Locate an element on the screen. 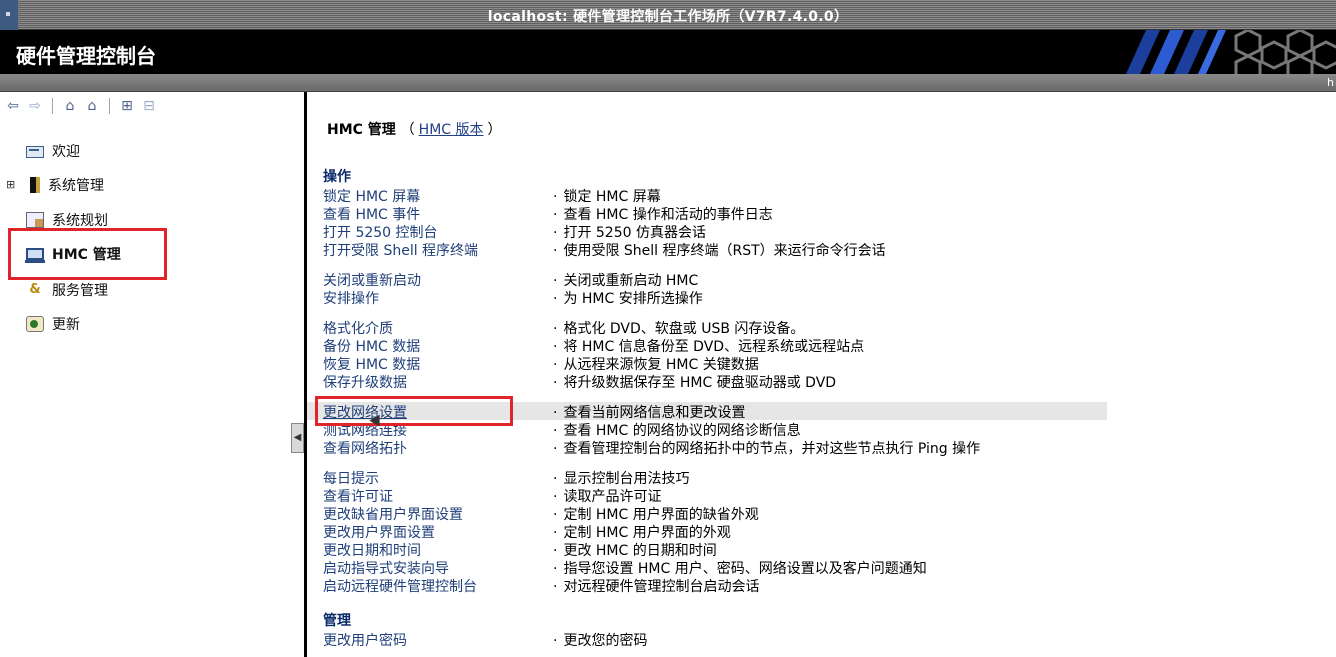 The width and height of the screenshot is (1336, 657). task-link: 保存升级数据 is located at coordinates (365, 382).